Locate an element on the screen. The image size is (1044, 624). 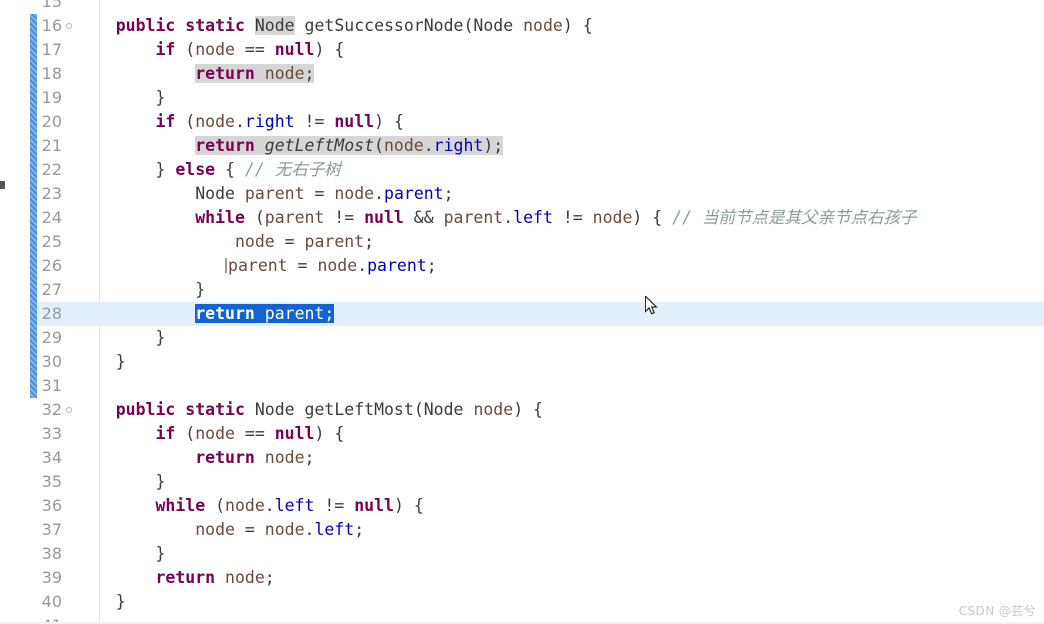
code-line: 15 is located at coordinates (522, 7).